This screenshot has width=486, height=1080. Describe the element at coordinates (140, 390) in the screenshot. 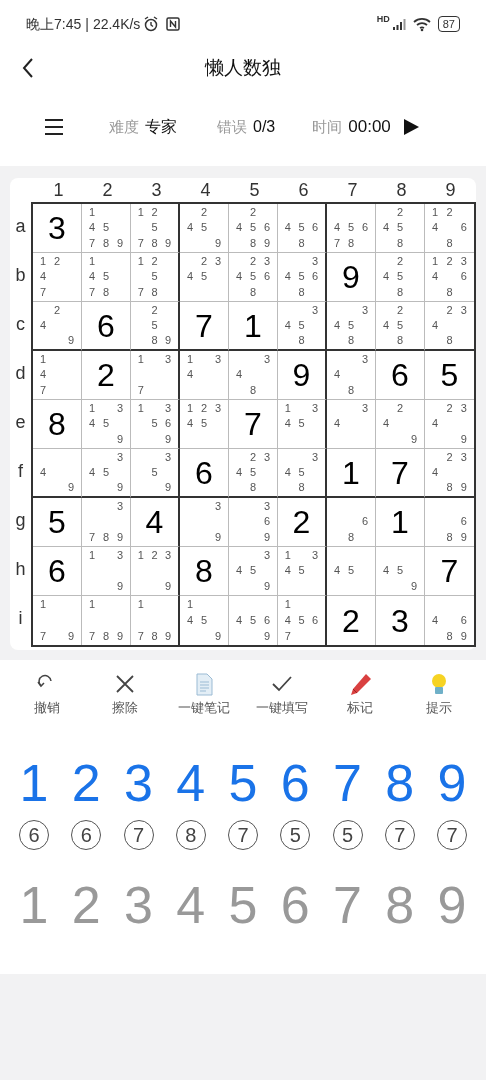

I see `candidate-note: 7` at that location.